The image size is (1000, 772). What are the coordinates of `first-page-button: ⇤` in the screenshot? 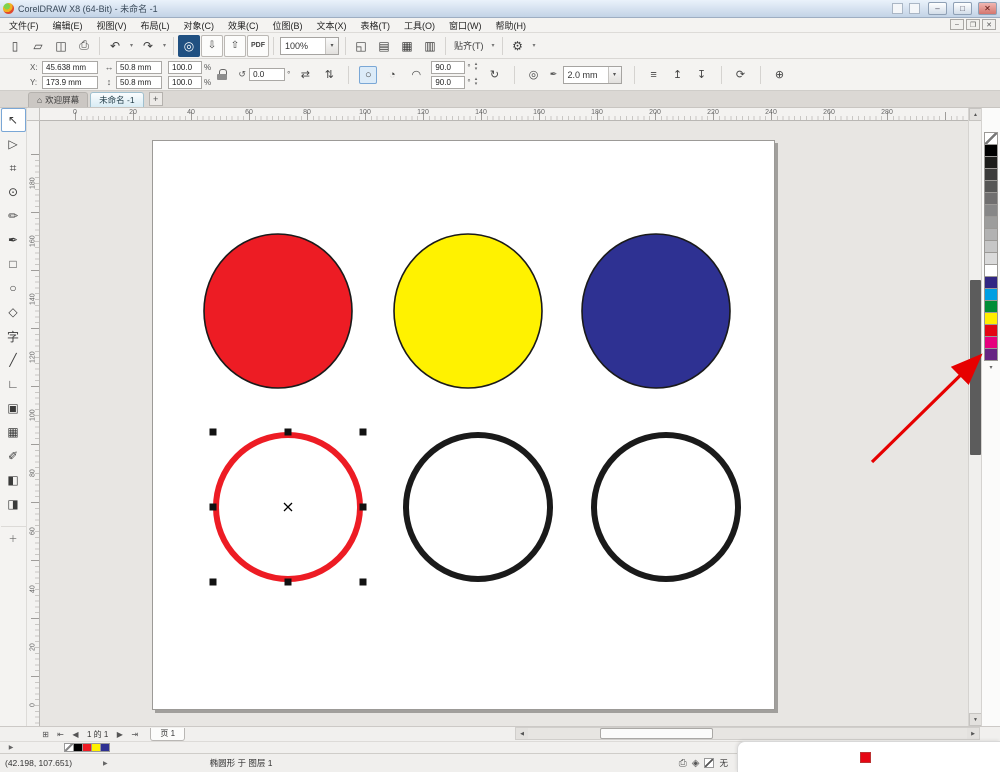 It's located at (60, 734).